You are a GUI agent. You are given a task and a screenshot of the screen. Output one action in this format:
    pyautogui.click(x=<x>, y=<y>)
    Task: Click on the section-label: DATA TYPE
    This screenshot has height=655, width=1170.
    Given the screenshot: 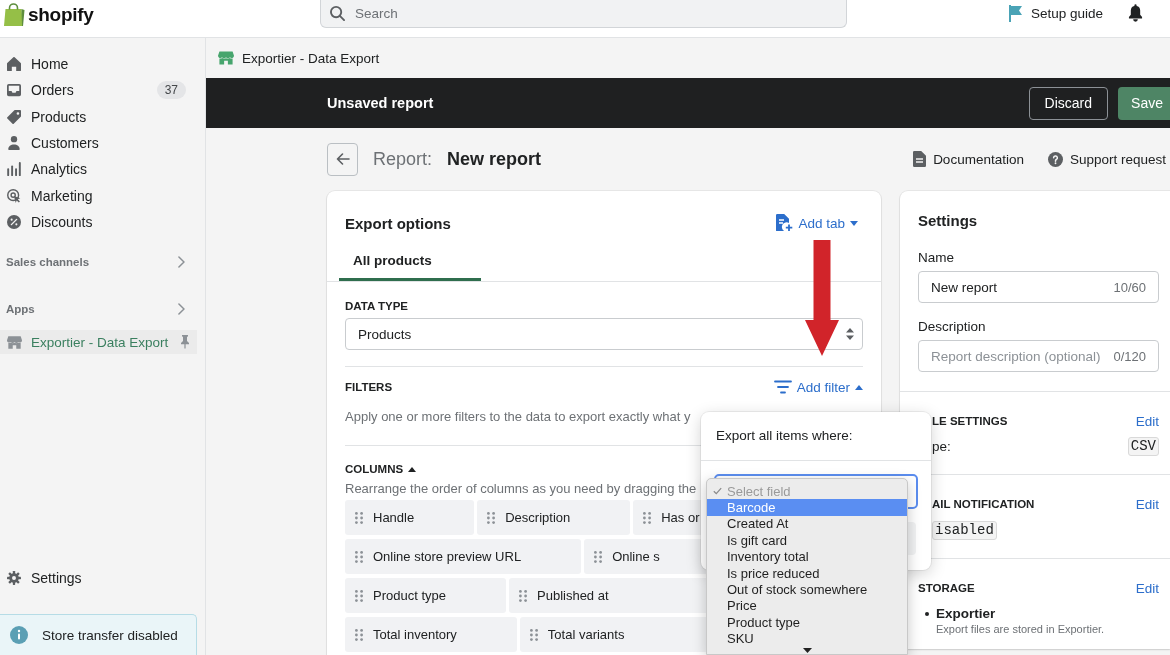 What is the action you would take?
    pyautogui.click(x=377, y=306)
    